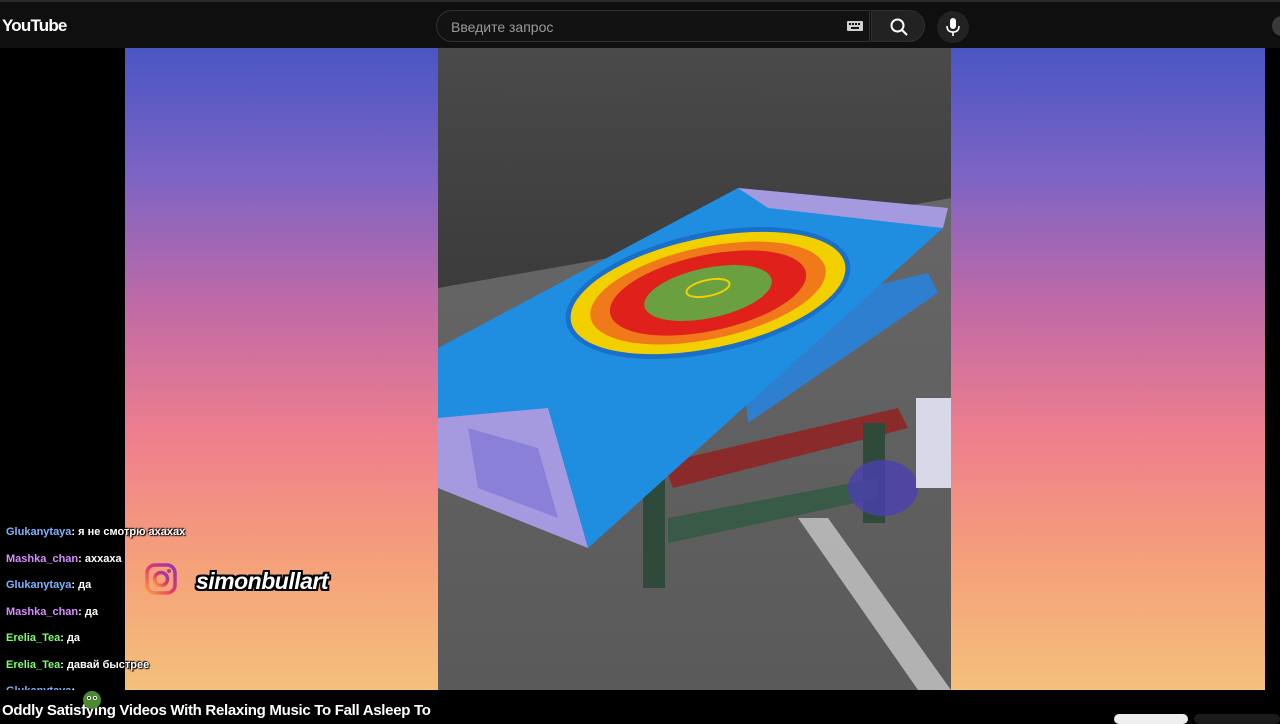  Describe the element at coordinates (92, 700) in the screenshot. I see `chat-emote-icon` at that location.